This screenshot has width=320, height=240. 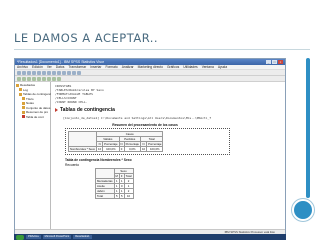 What do you see at coordinates (303, 210) in the screenshot?
I see `slide-circle-icon` at bounding box center [303, 210].